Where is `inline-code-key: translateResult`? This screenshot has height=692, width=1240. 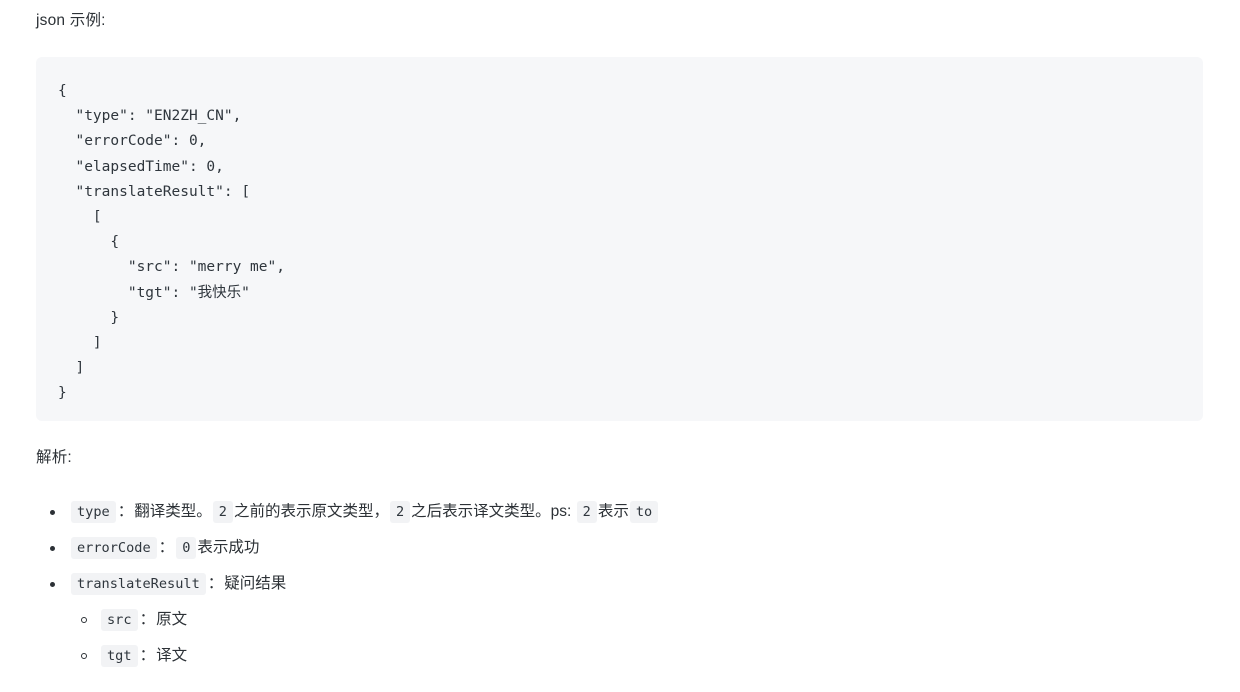
inline-code-key: translateResult is located at coordinates (138, 584).